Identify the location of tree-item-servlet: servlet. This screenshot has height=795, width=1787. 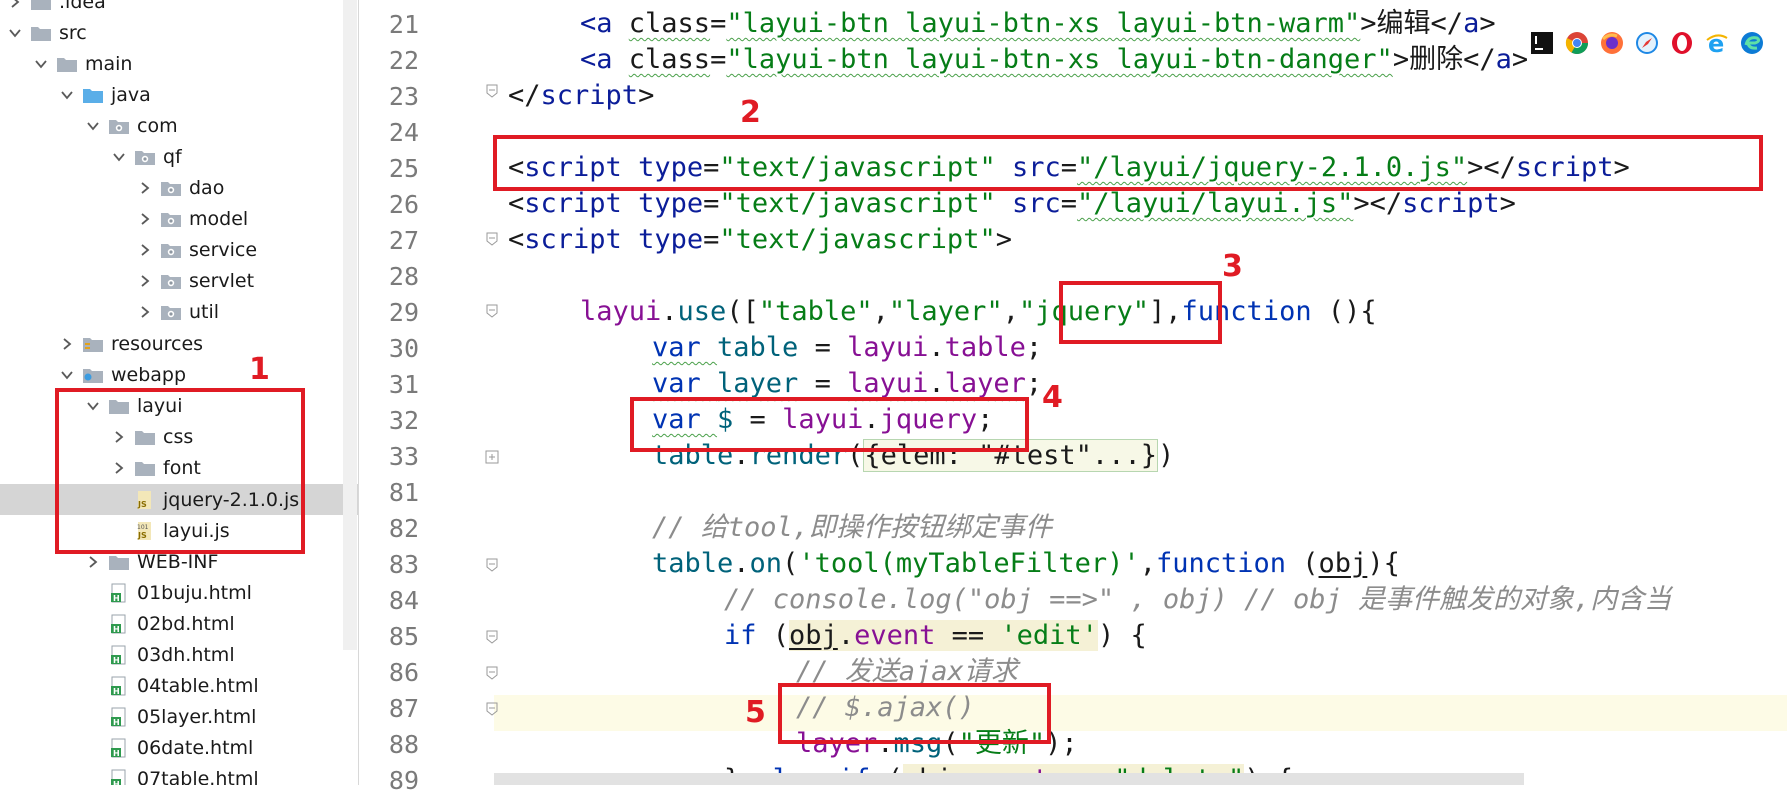
(179, 280).